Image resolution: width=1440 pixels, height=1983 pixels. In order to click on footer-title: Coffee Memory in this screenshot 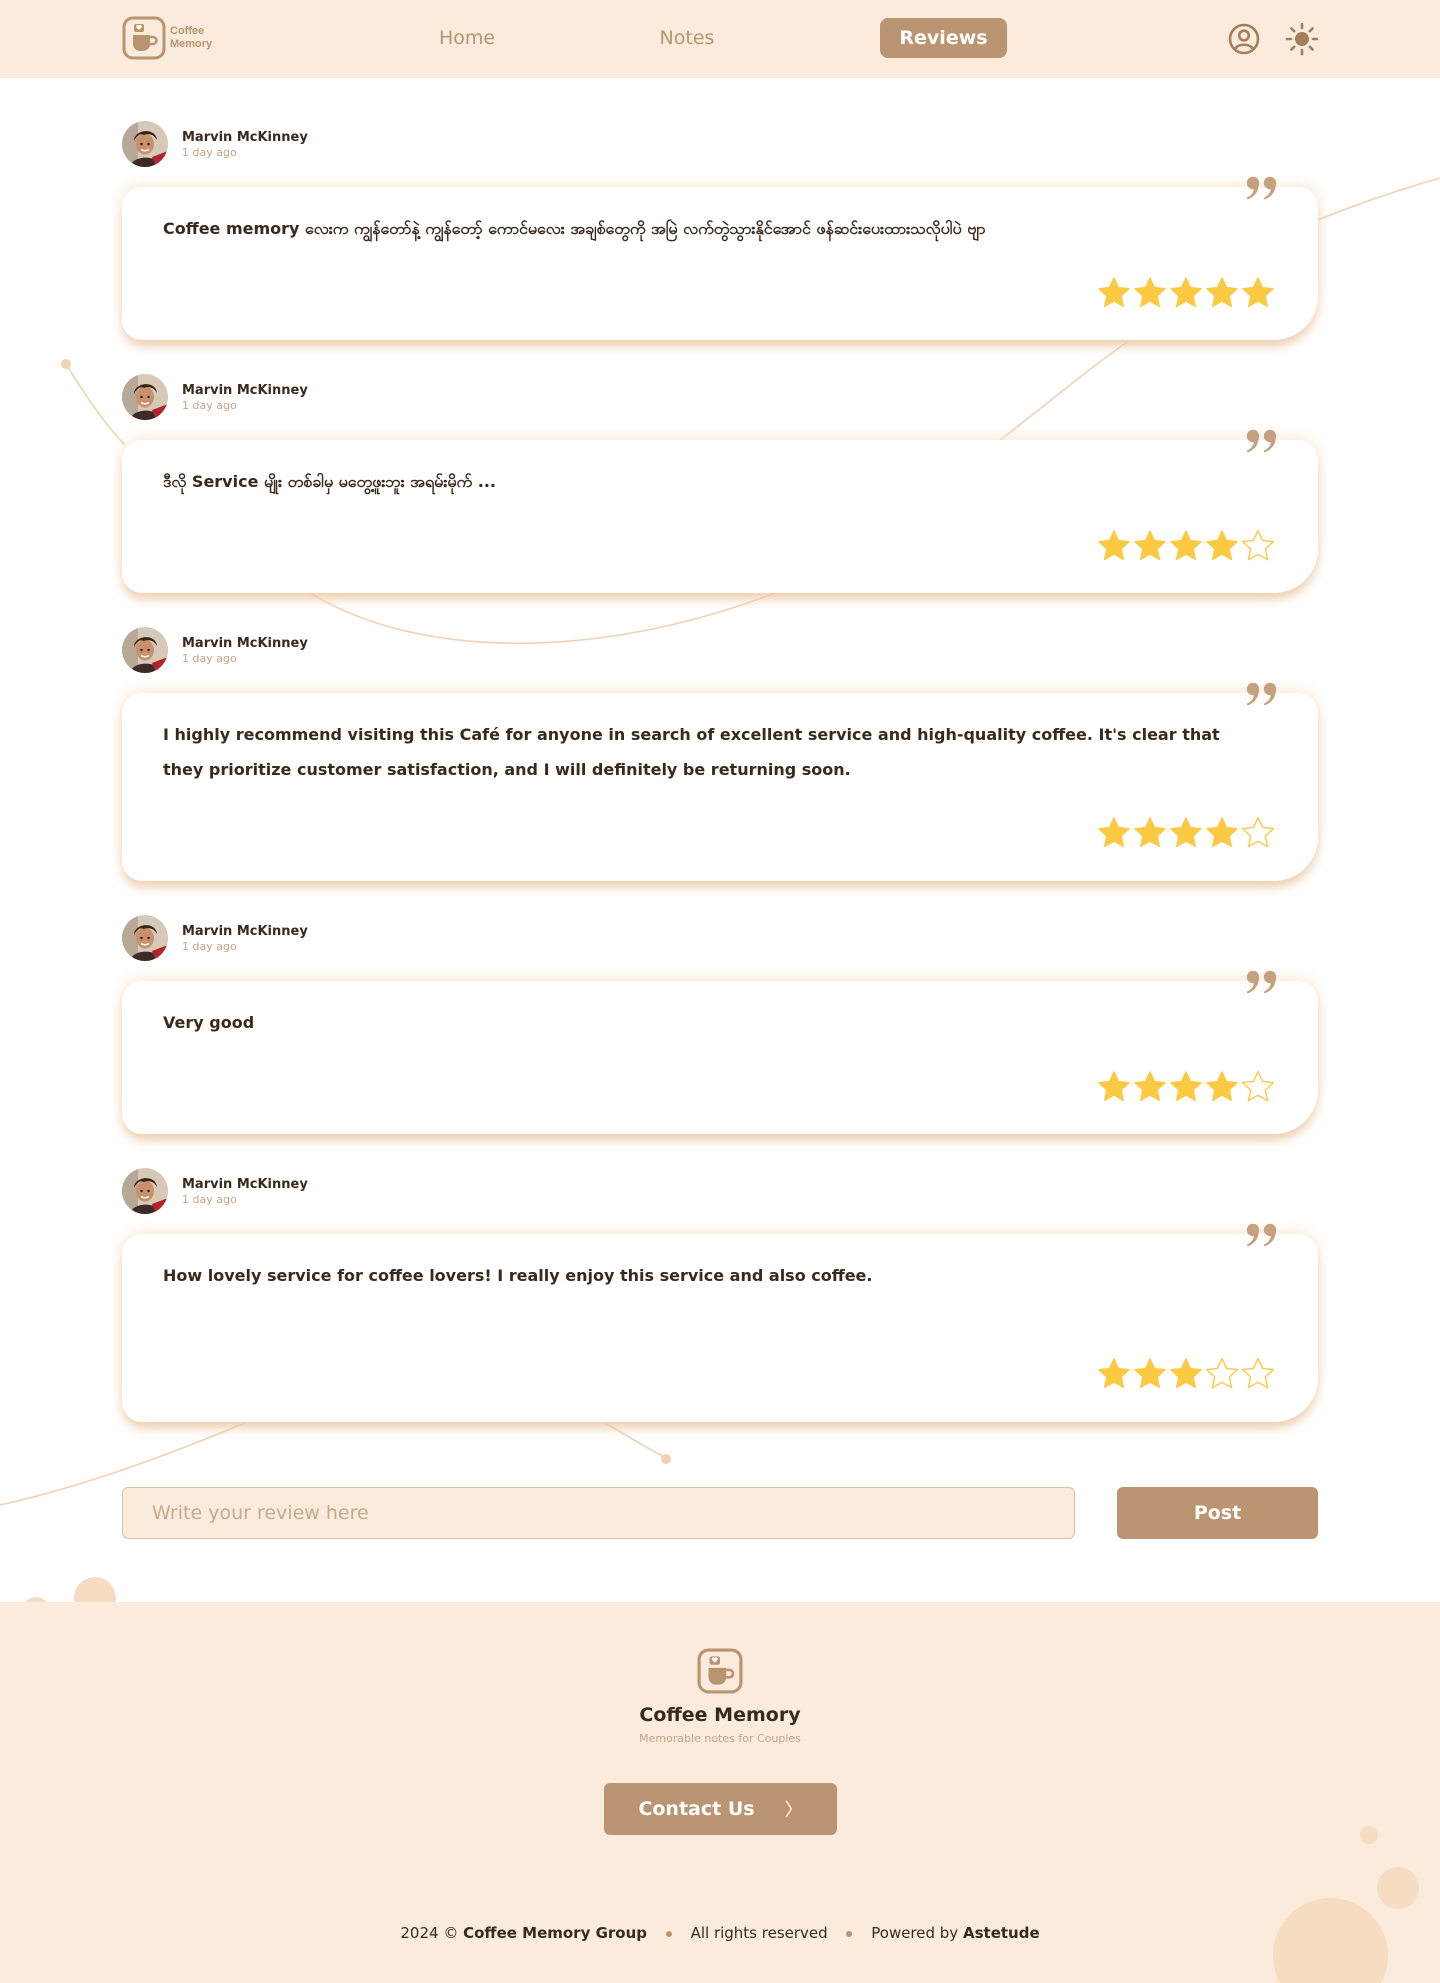, I will do `click(720, 1715)`.